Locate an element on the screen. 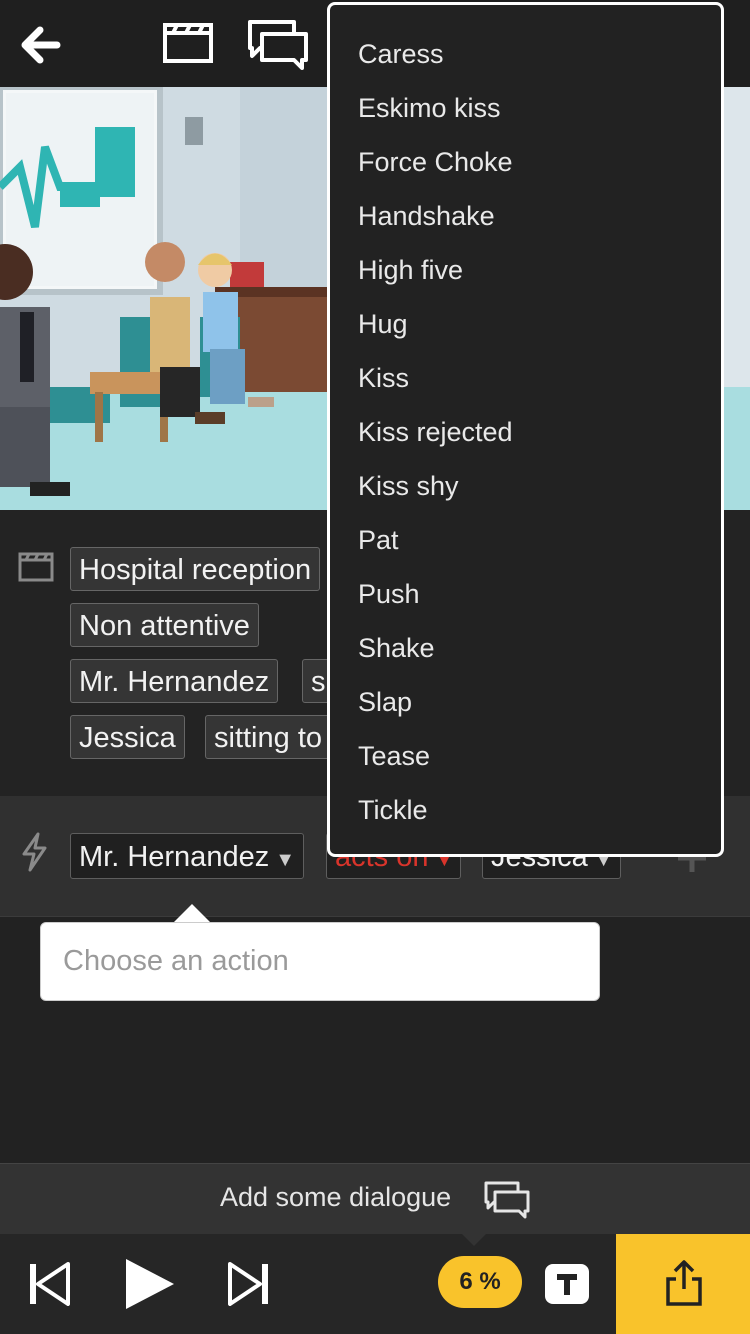 Image resolution: width=750 pixels, height=1334 pixels. playback-bar: 6 % is located at coordinates (375, 1284).